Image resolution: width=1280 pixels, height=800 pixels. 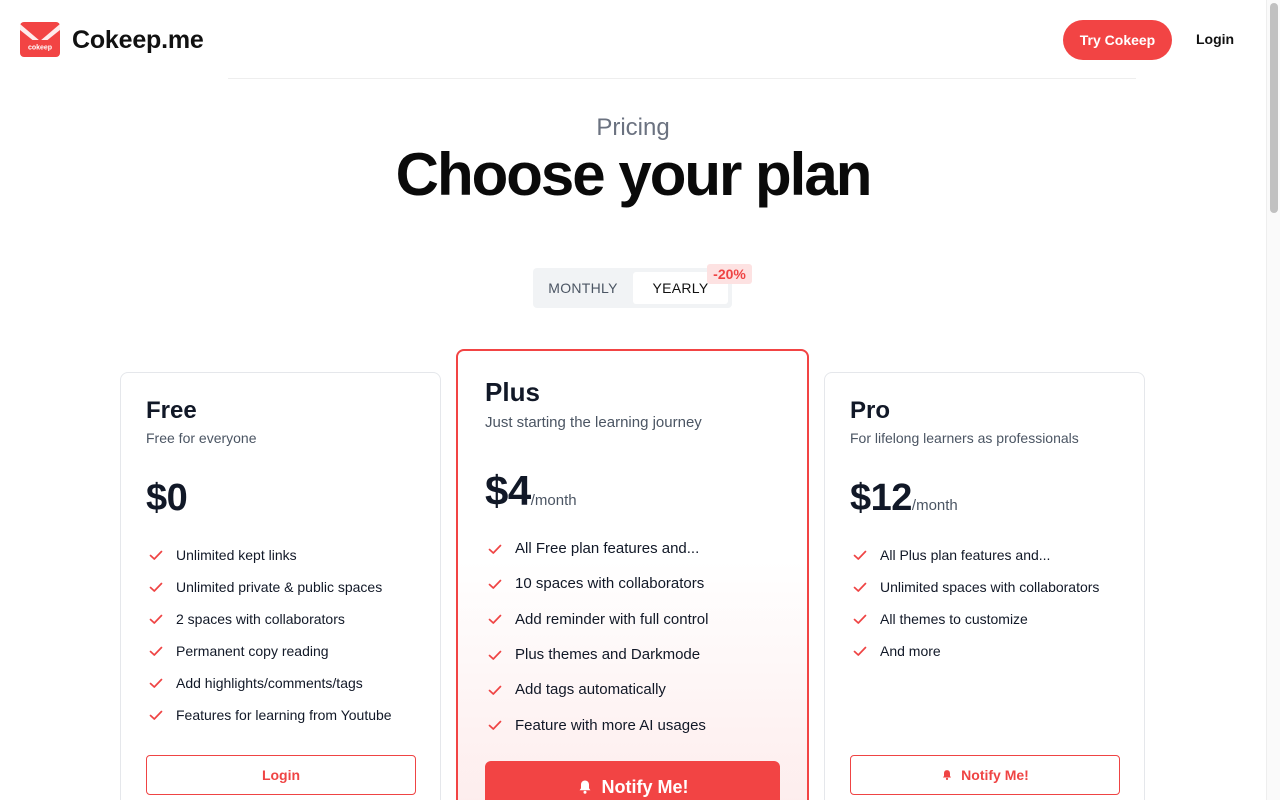 I want to click on feature-text: 2 spaces with collaborators, so click(x=260, y=619).